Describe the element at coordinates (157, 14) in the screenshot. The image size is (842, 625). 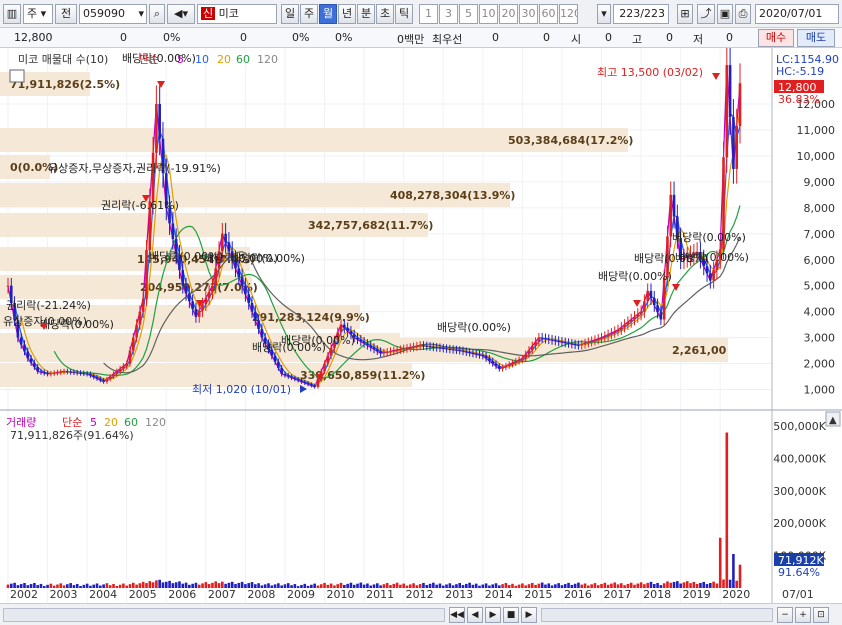
I see `search-icon: ⌕` at that location.